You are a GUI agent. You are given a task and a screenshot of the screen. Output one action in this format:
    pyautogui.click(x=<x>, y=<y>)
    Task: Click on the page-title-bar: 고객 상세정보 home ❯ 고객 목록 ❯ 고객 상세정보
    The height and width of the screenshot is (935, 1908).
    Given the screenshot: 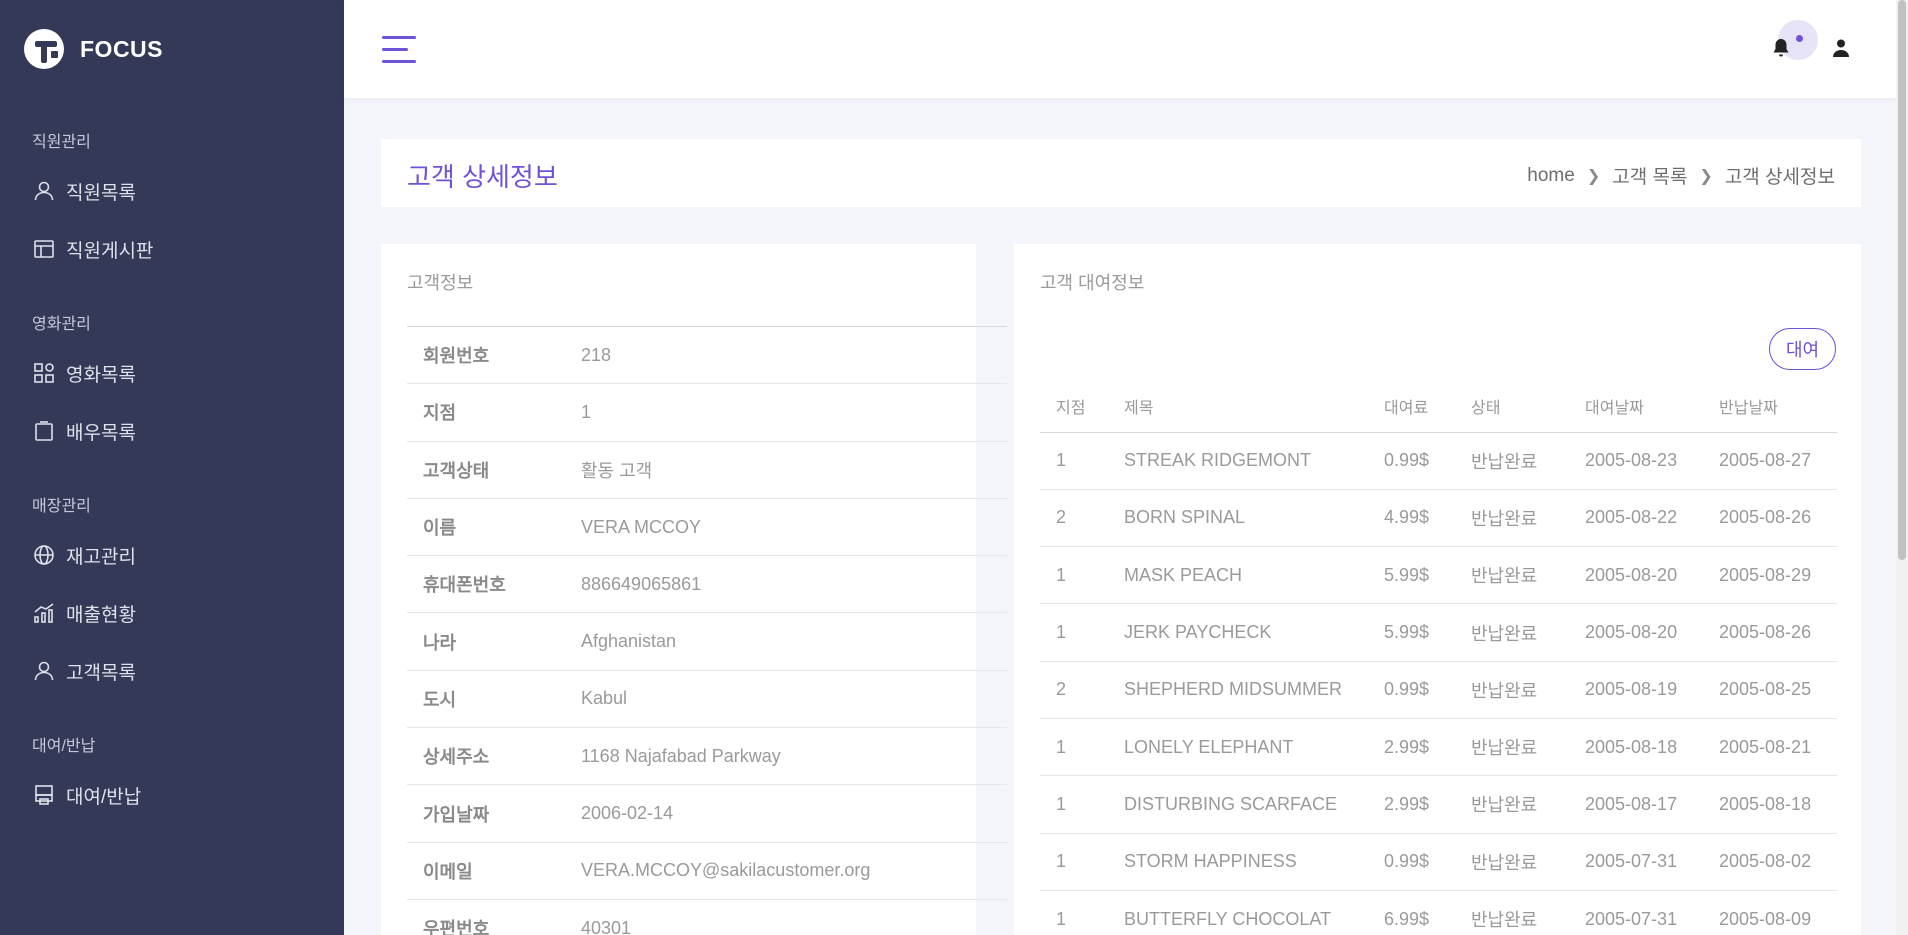 What is the action you would take?
    pyautogui.click(x=1121, y=173)
    